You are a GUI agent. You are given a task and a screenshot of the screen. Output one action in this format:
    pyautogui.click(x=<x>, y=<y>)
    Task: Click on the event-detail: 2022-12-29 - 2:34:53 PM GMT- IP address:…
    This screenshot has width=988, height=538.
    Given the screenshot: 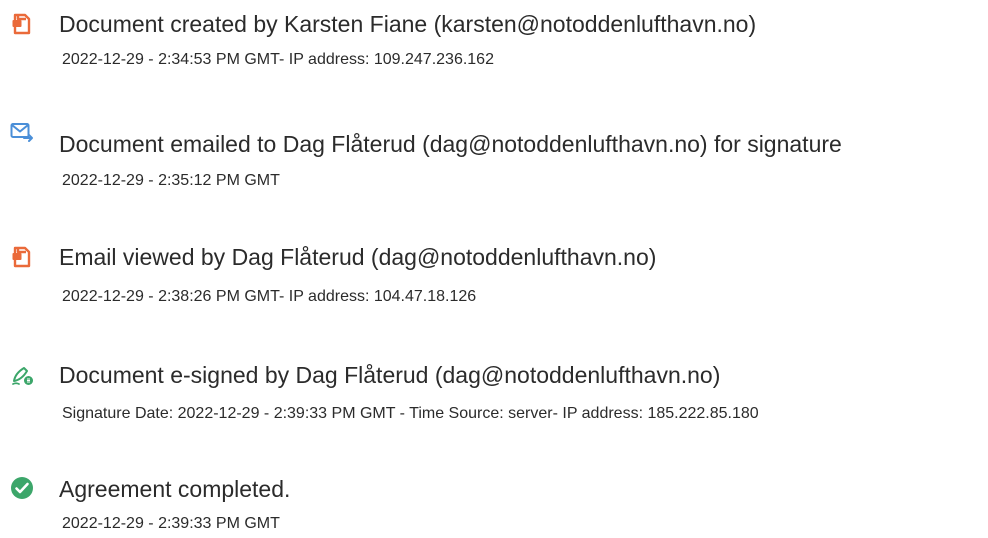 What is the action you would take?
    pyautogui.click(x=278, y=59)
    